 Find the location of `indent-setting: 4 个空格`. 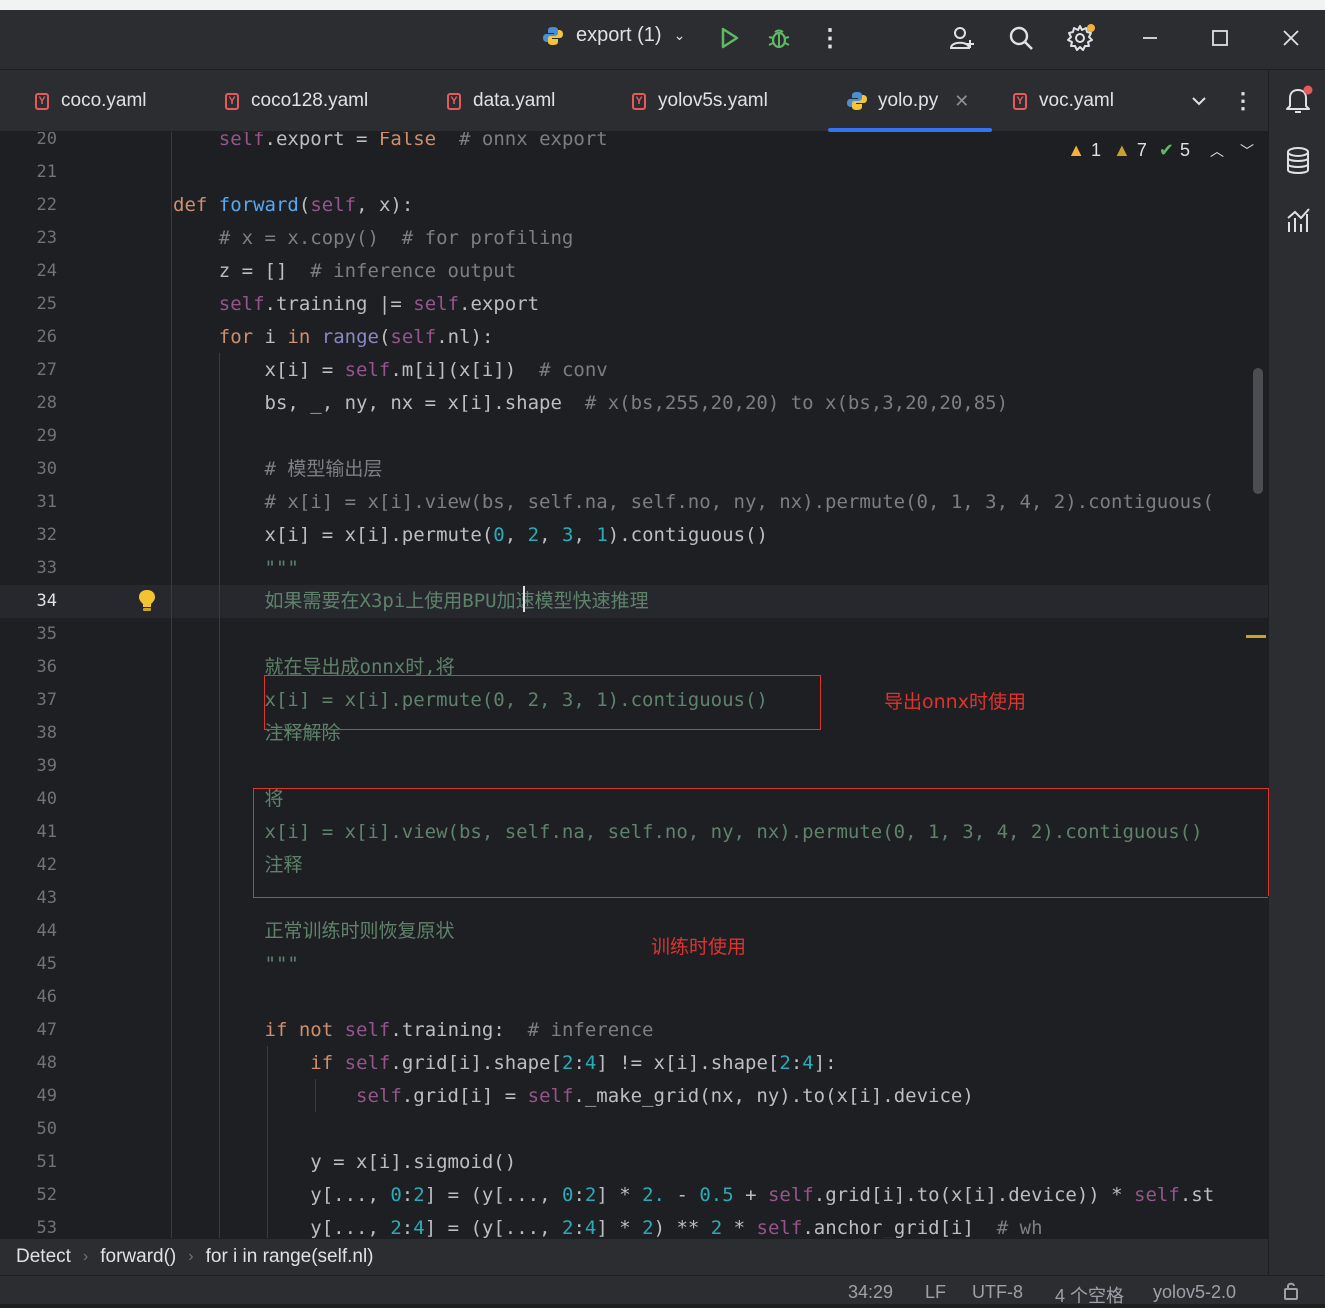

indent-setting: 4 个空格 is located at coordinates (1089, 1295).